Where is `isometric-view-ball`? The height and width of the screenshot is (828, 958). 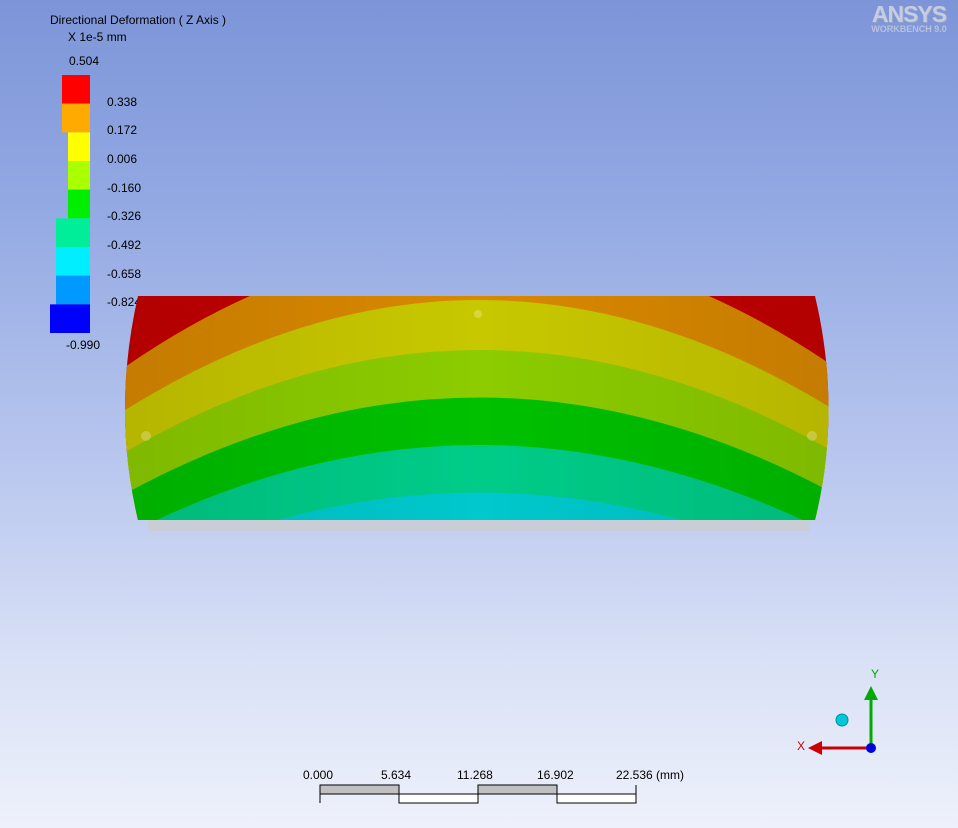
isometric-view-ball is located at coordinates (842, 720).